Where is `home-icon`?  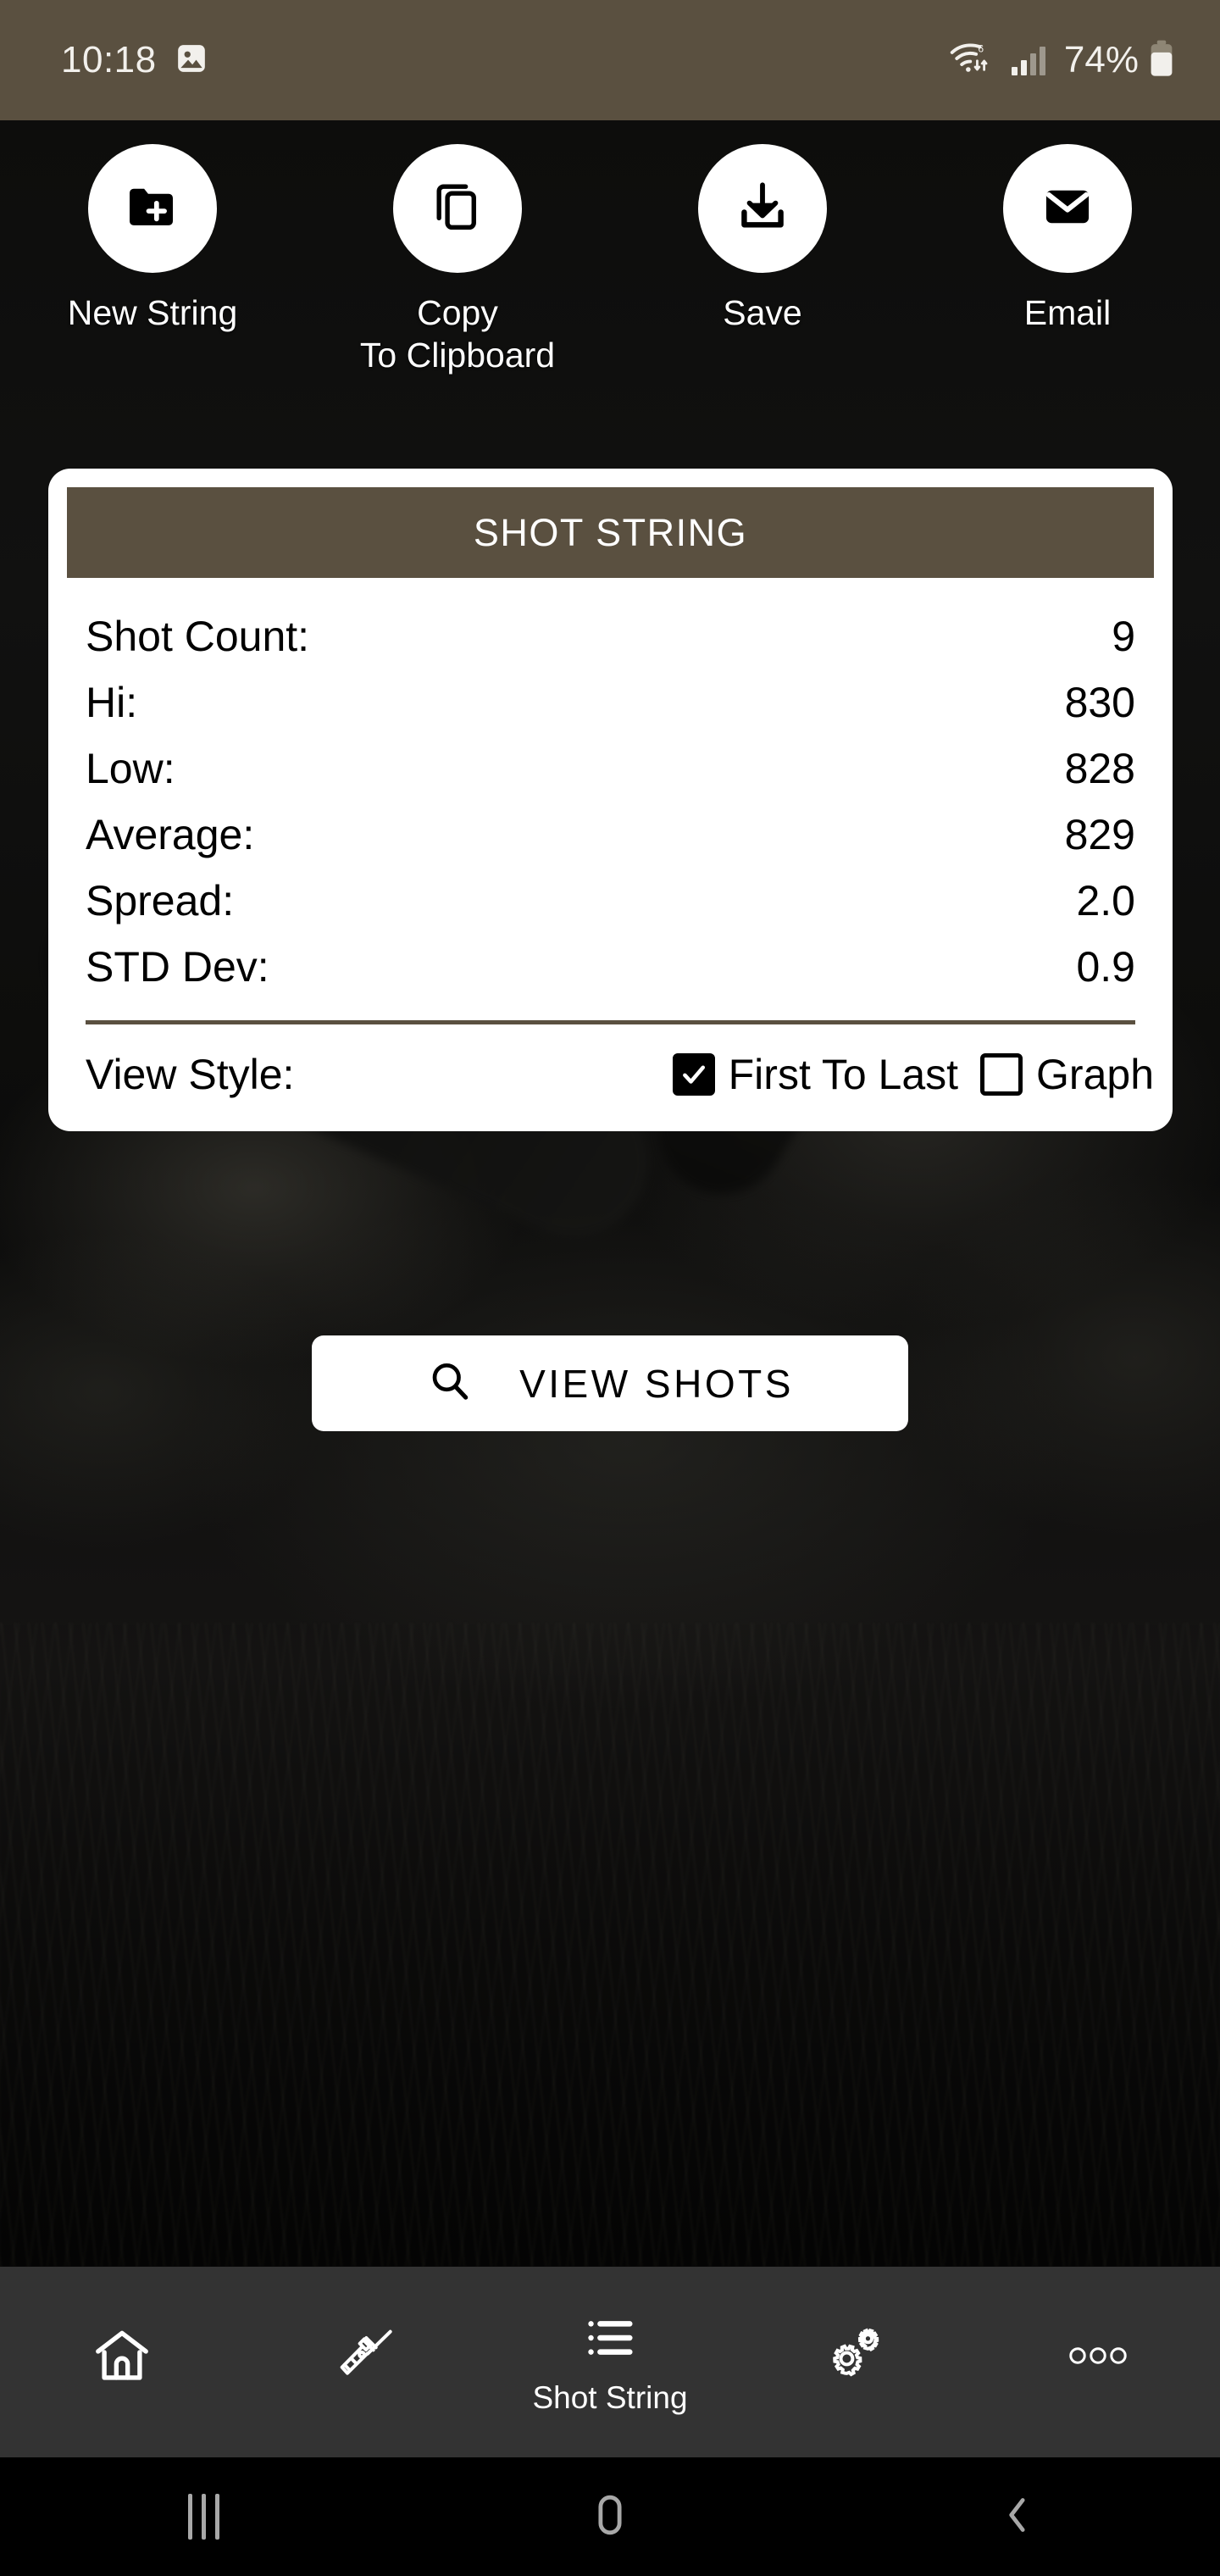
home-icon is located at coordinates (122, 2357).